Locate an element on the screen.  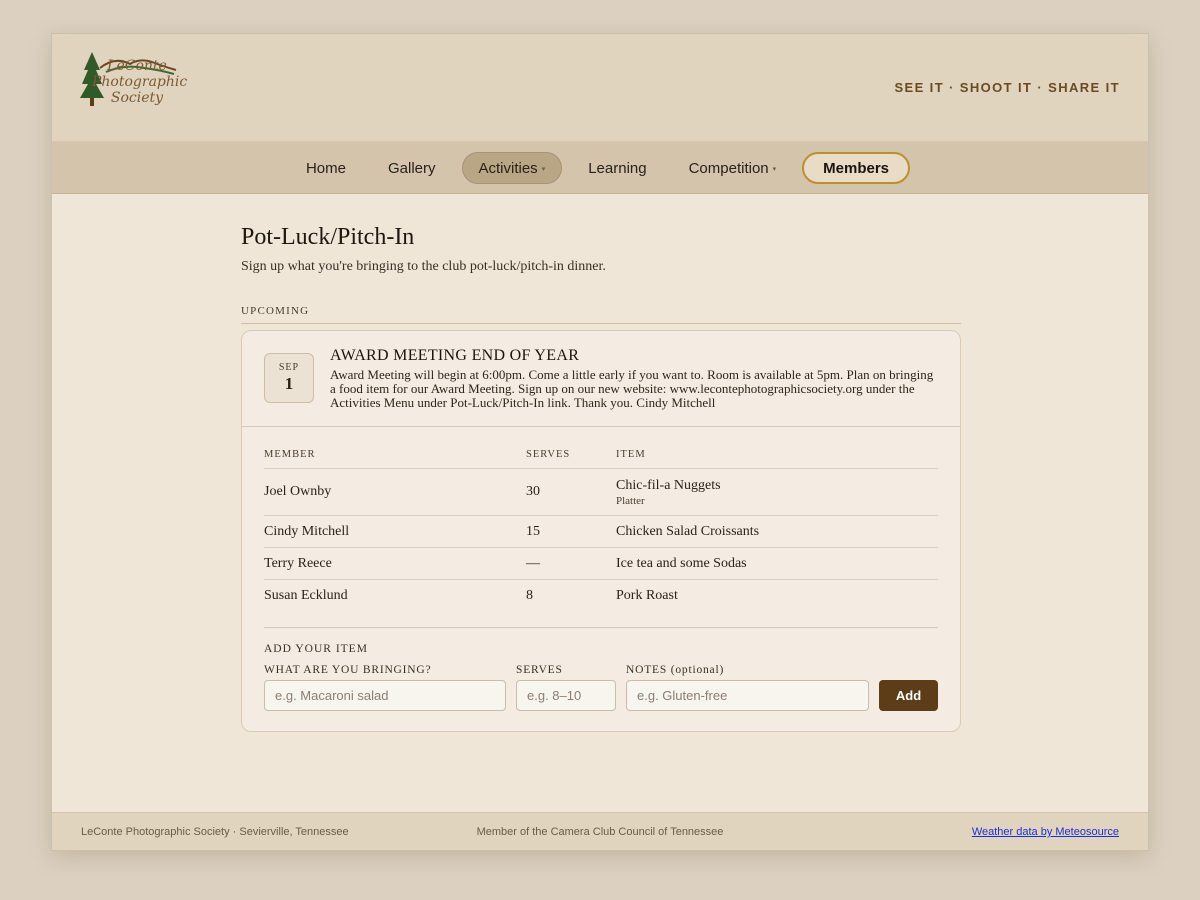
row-serves: 15 is located at coordinates (533, 531).